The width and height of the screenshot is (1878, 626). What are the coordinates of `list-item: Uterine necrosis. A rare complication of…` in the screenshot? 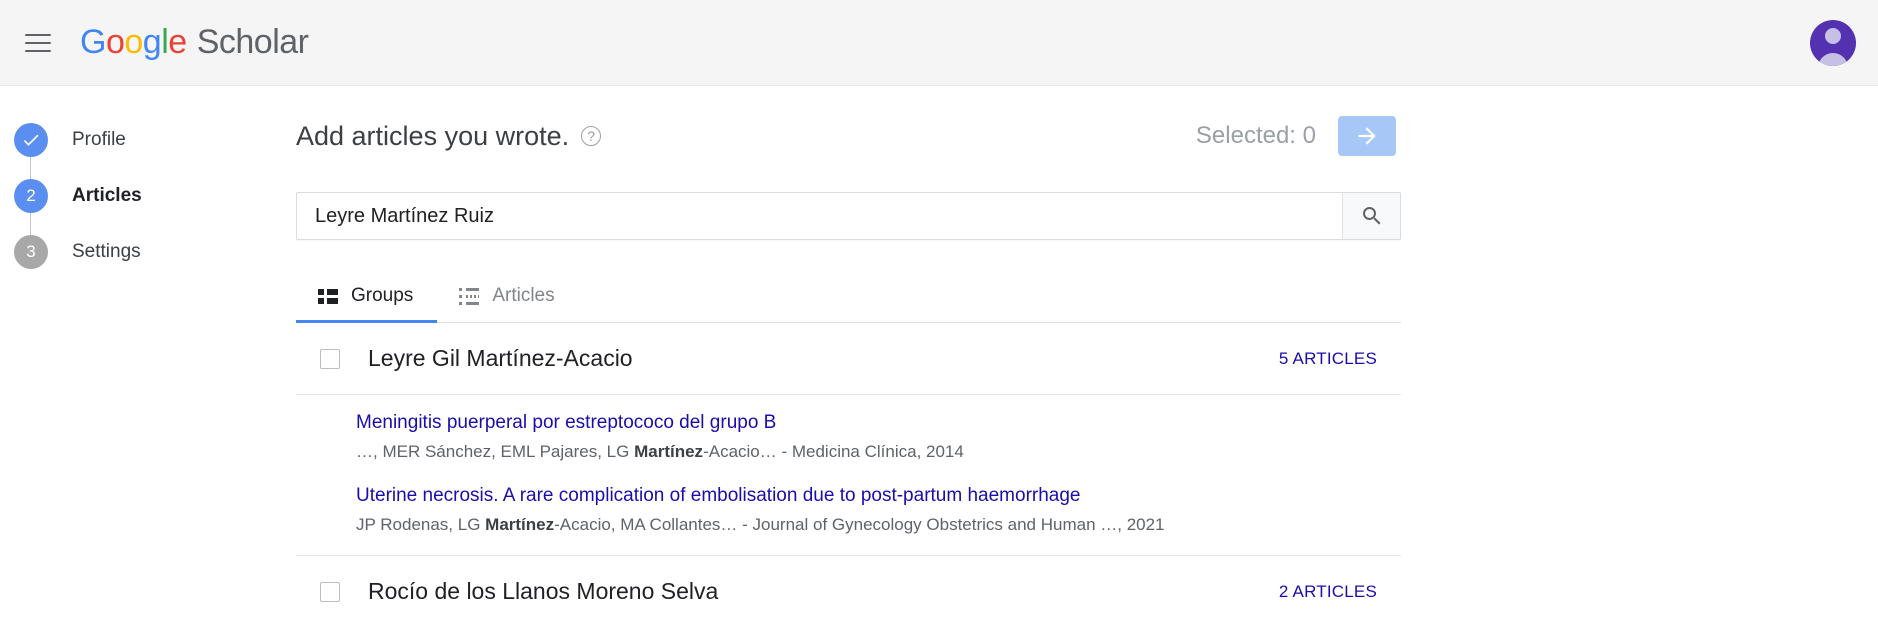 It's located at (878, 509).